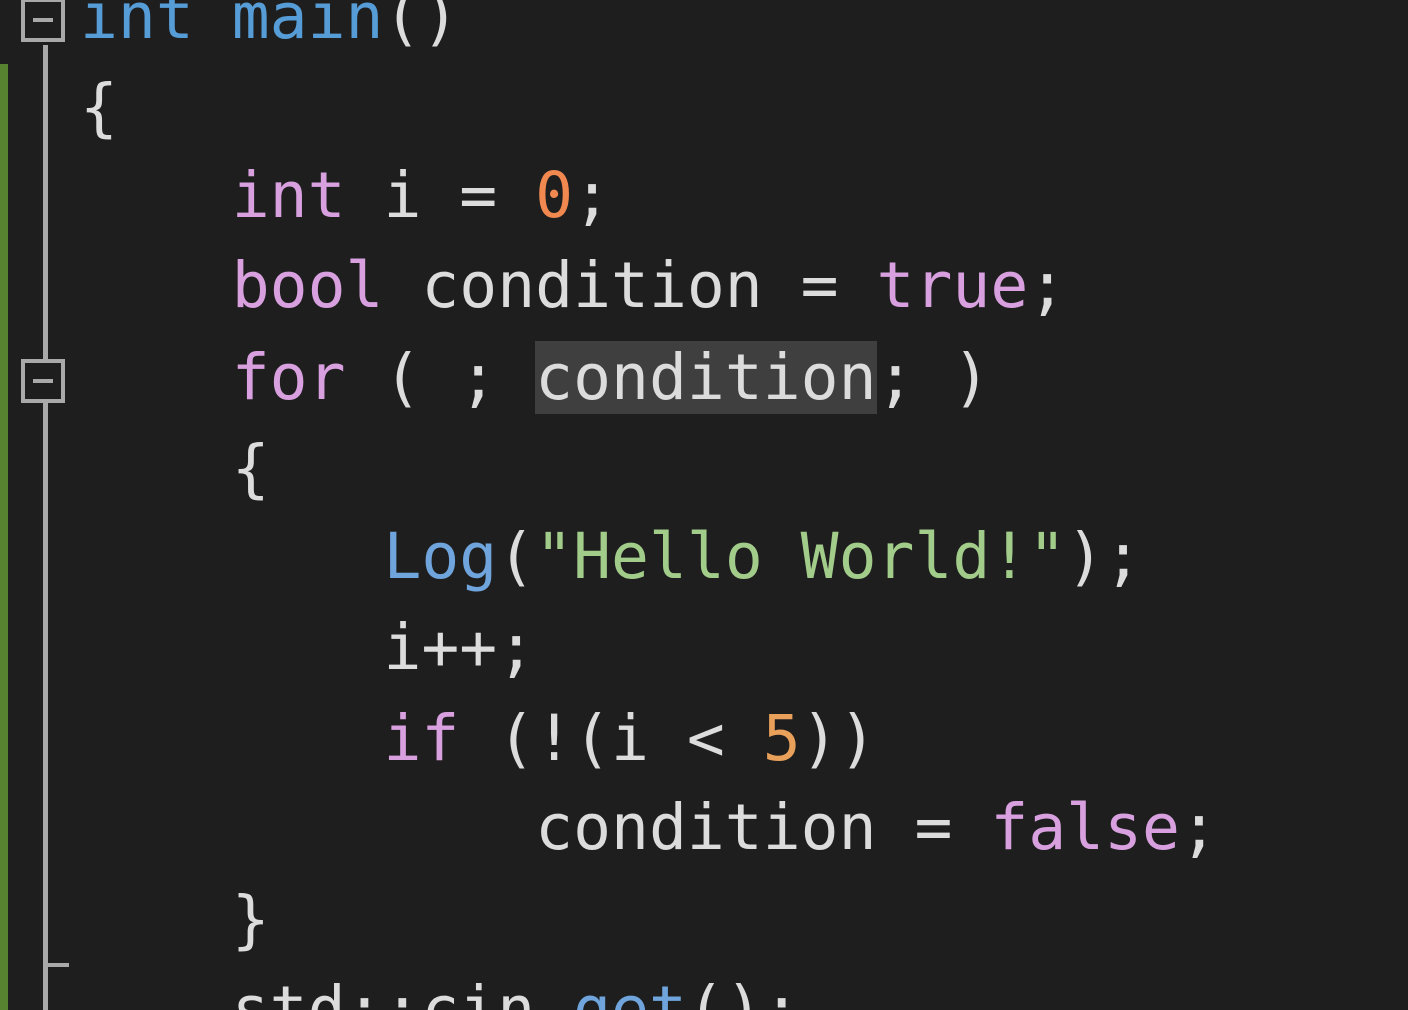 This screenshot has width=1408, height=1010. I want to click on token-text: i++;, so click(459, 647).